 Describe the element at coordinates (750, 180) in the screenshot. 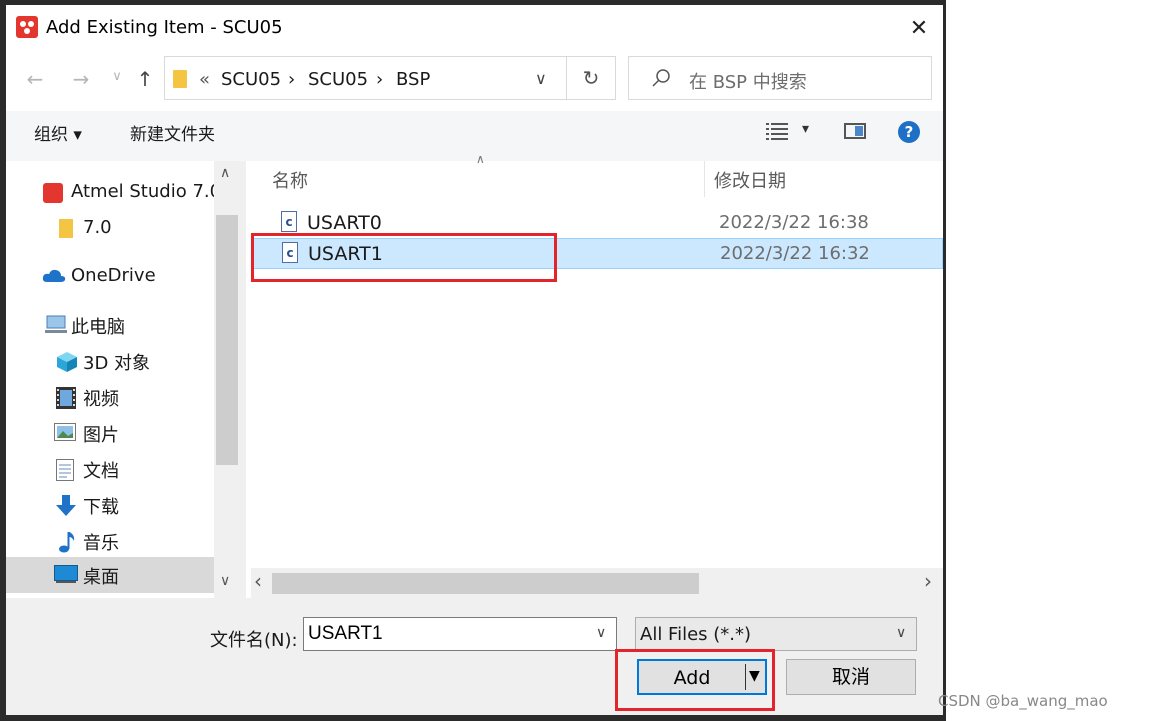

I see `column-header-date-modified: 修改日期` at that location.